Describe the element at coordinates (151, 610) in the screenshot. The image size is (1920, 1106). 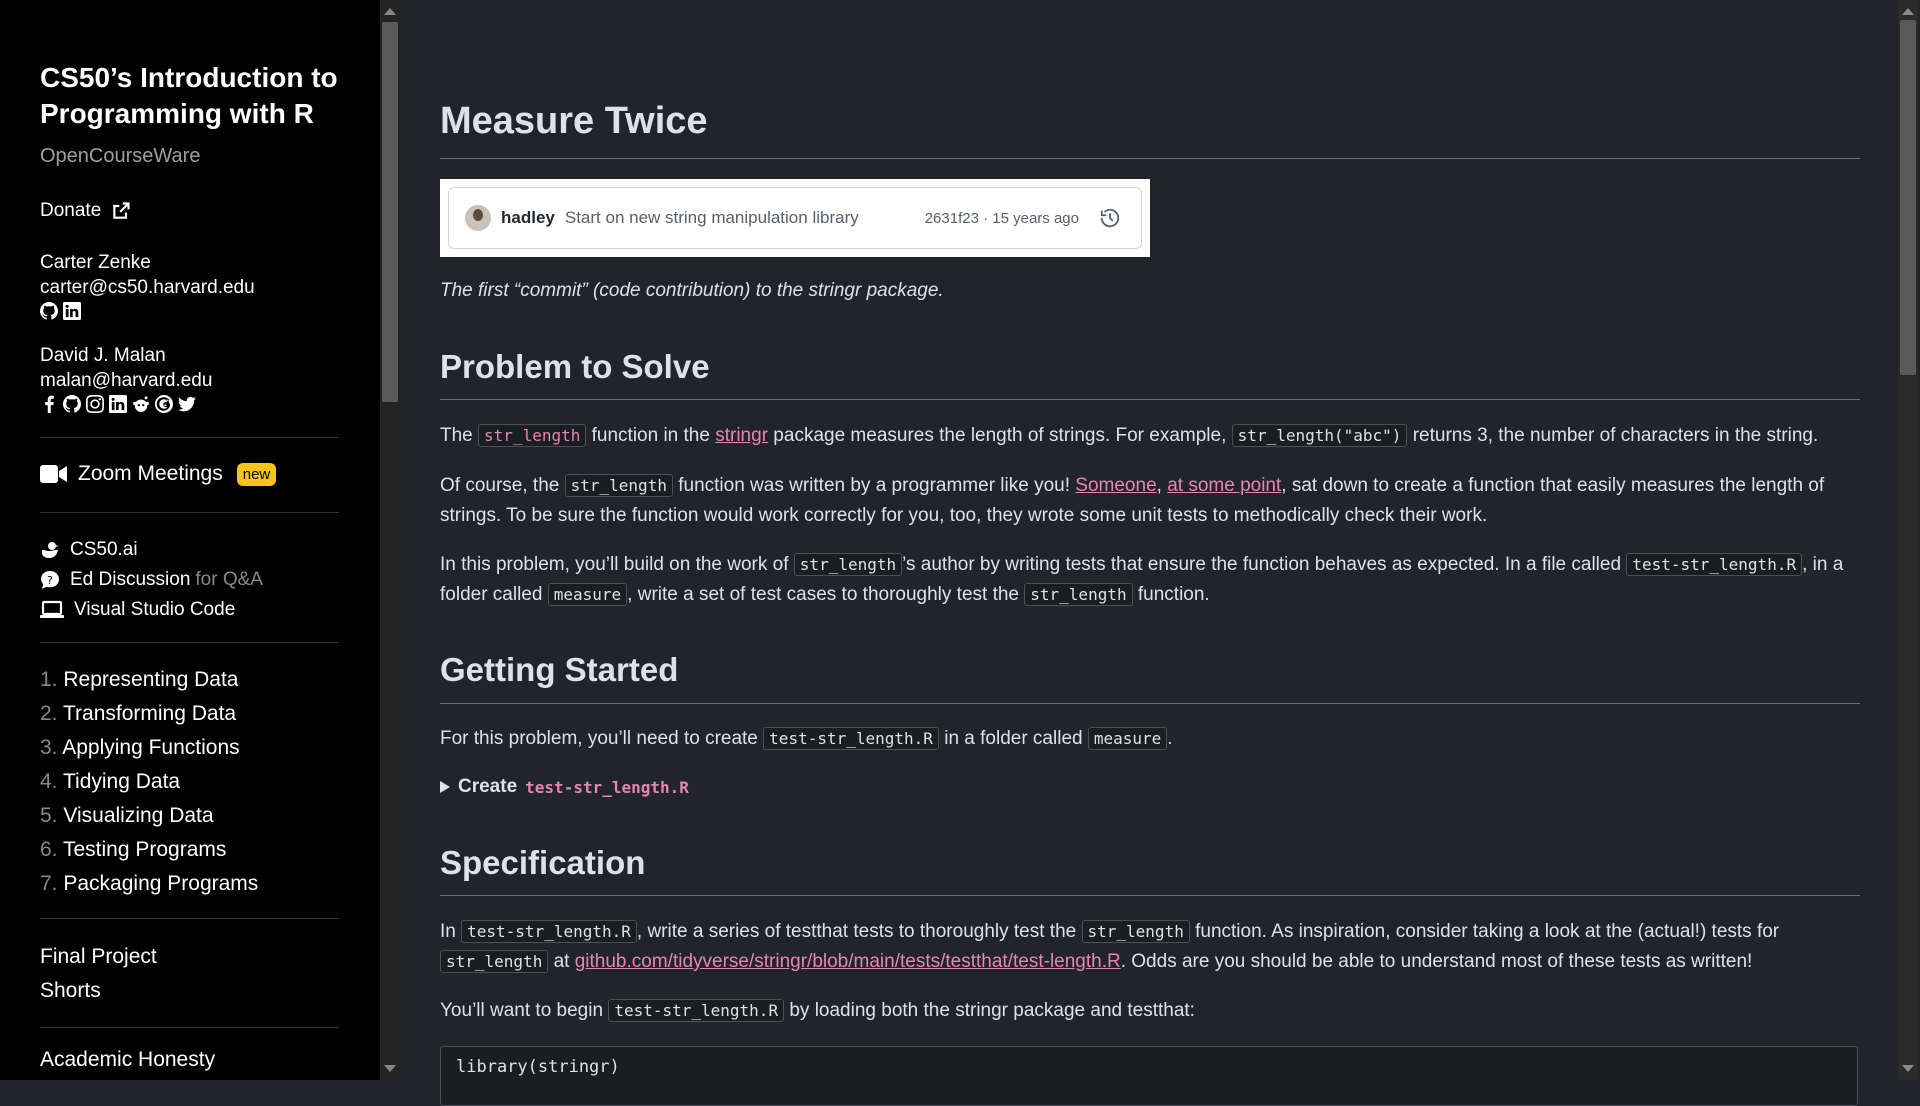
I see `vscode-link: Visual Studio Code` at that location.